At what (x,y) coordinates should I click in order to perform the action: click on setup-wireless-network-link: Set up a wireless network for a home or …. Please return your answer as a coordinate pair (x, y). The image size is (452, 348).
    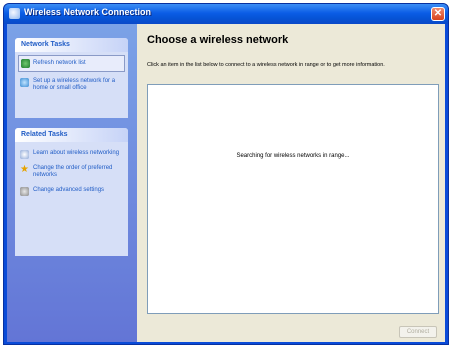
    Looking at the image, I should click on (71, 85).